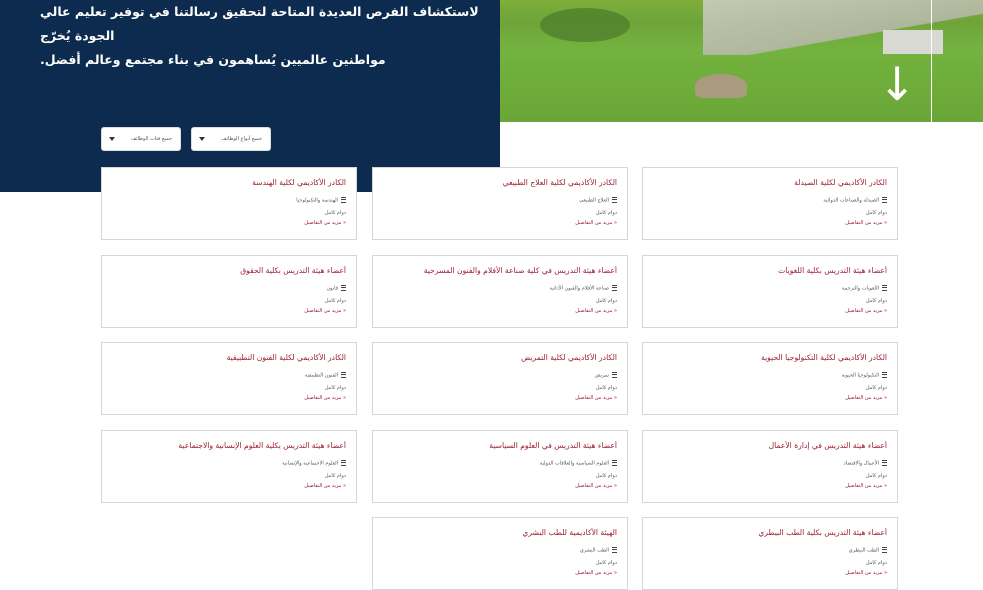  I want to click on job-card-title: الكادر الأكاديمي لكلية الهندسة, so click(228, 182).